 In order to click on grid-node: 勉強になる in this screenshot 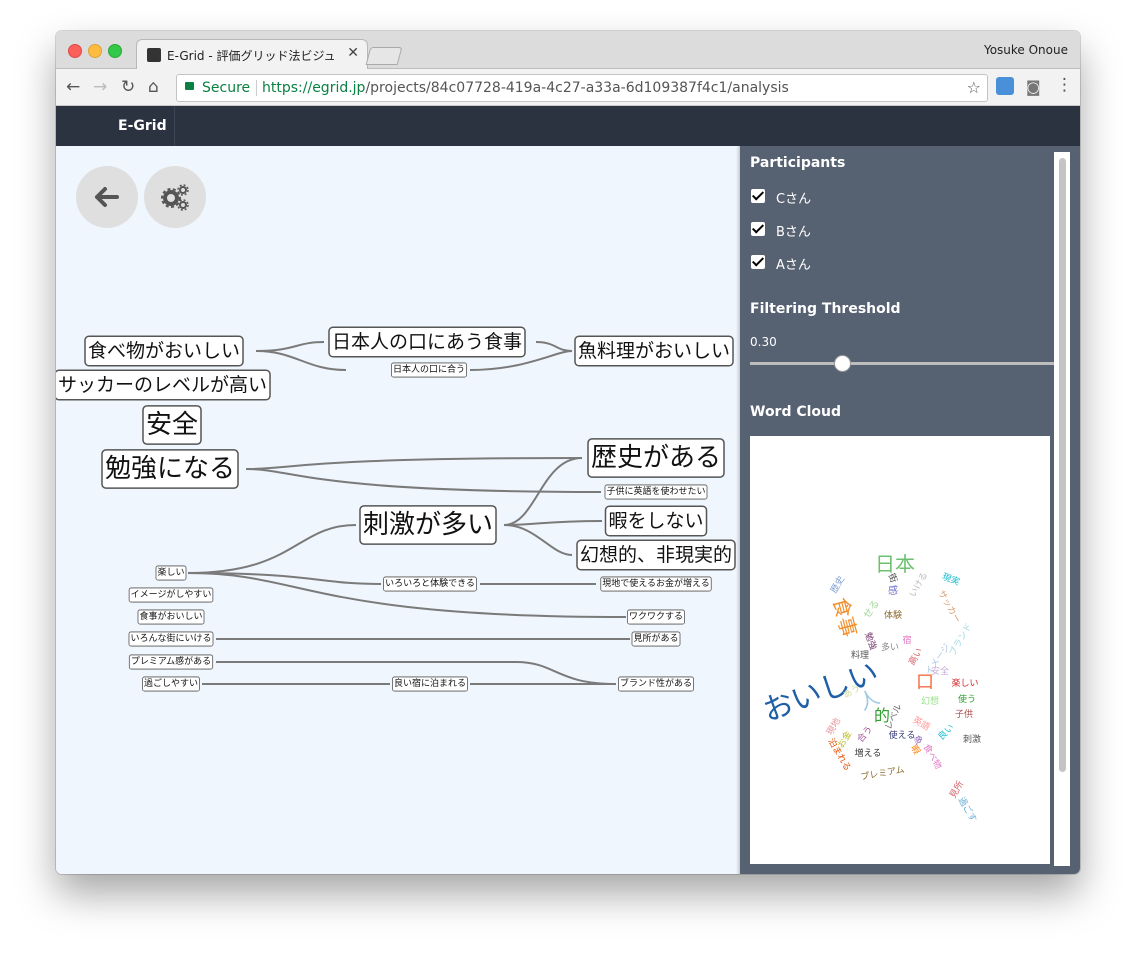, I will do `click(170, 469)`.